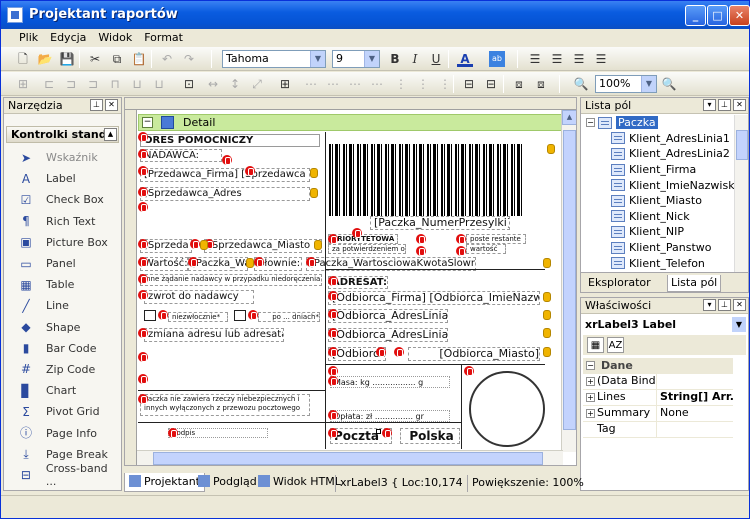 Image resolution: width=750 pixels, height=519 pixels. What do you see at coordinates (486, 249) in the screenshot?
I see `declared-value-label: wartość` at bounding box center [486, 249].